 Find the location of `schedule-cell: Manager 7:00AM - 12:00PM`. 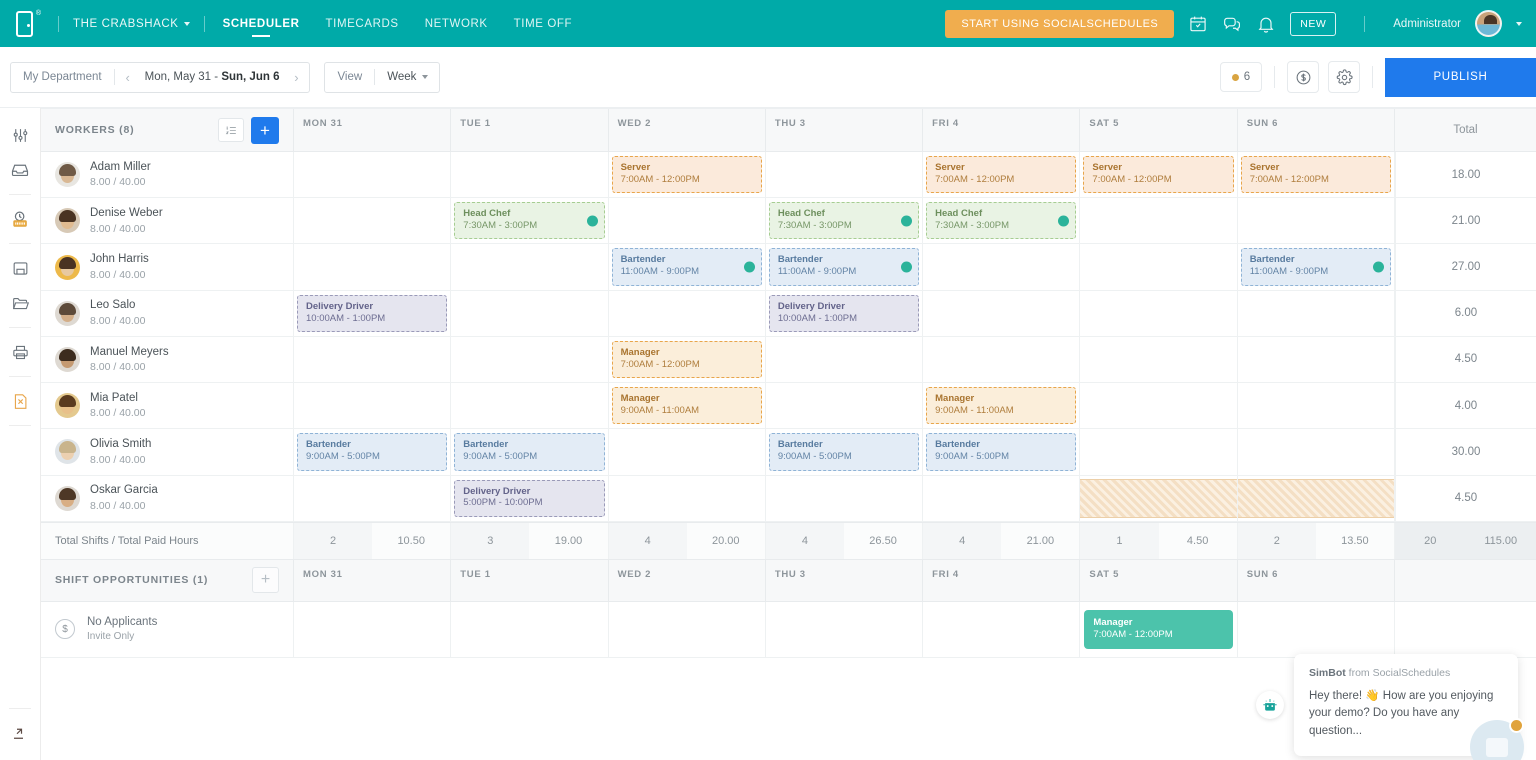

schedule-cell: Manager 7:00AM - 12:00PM is located at coordinates (687, 359).